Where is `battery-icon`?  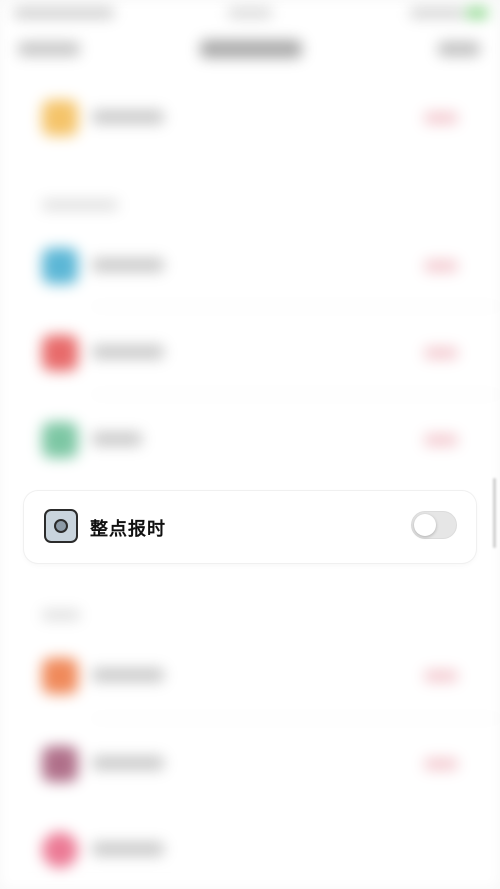 battery-icon is located at coordinates (477, 13).